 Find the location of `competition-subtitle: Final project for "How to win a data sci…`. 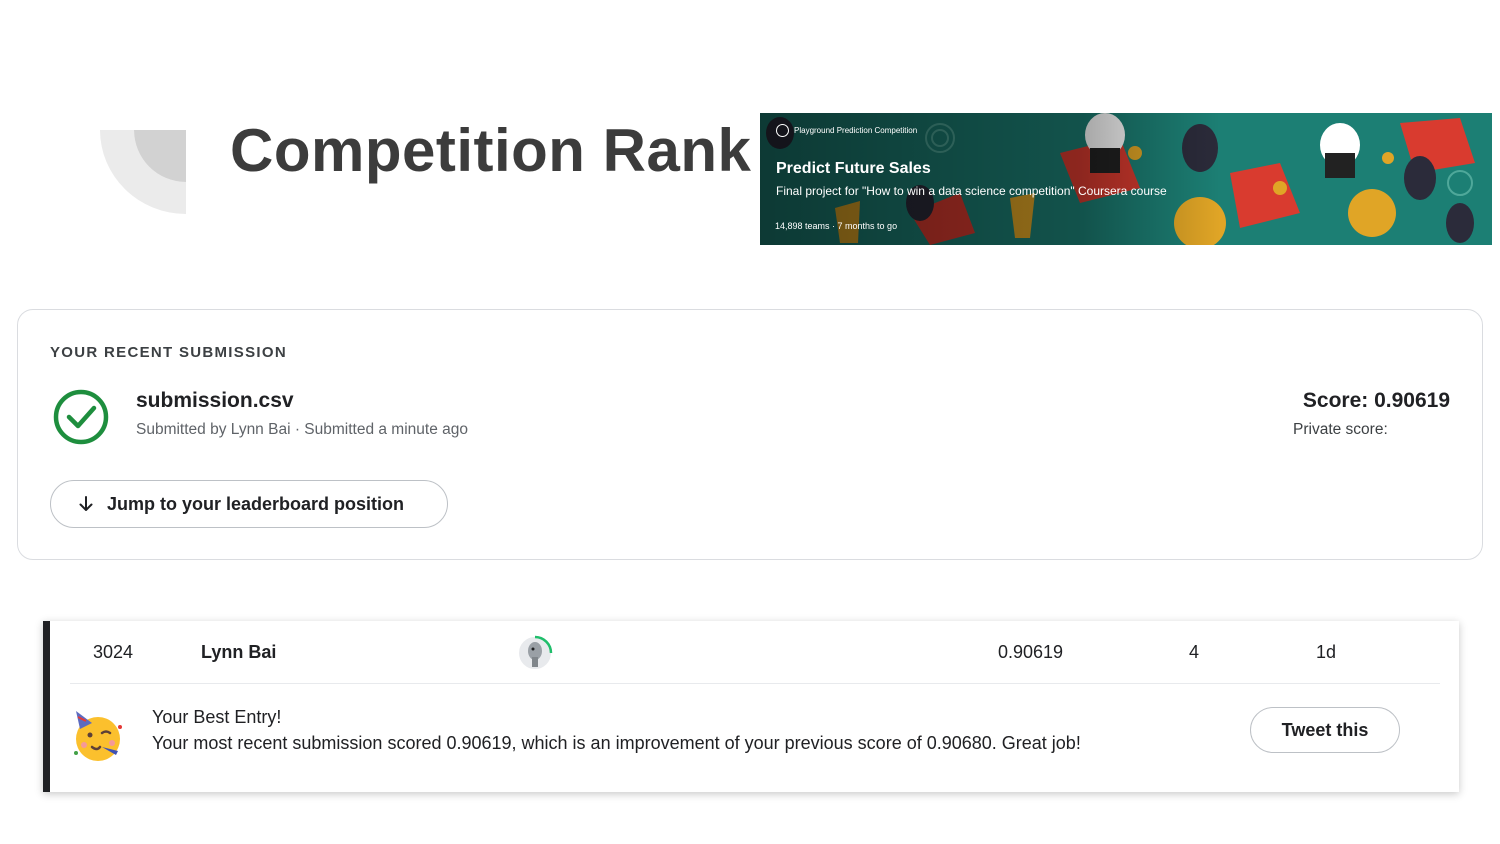

competition-subtitle: Final project for "How to win a data sci… is located at coordinates (971, 191).